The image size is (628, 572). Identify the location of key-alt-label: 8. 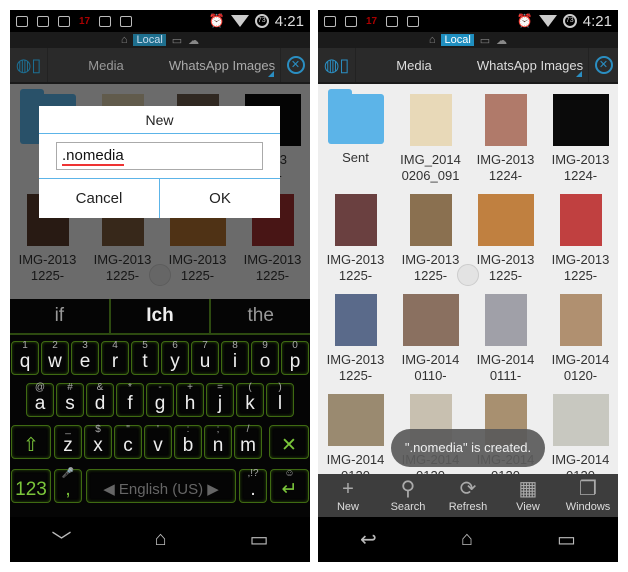
(235, 345).